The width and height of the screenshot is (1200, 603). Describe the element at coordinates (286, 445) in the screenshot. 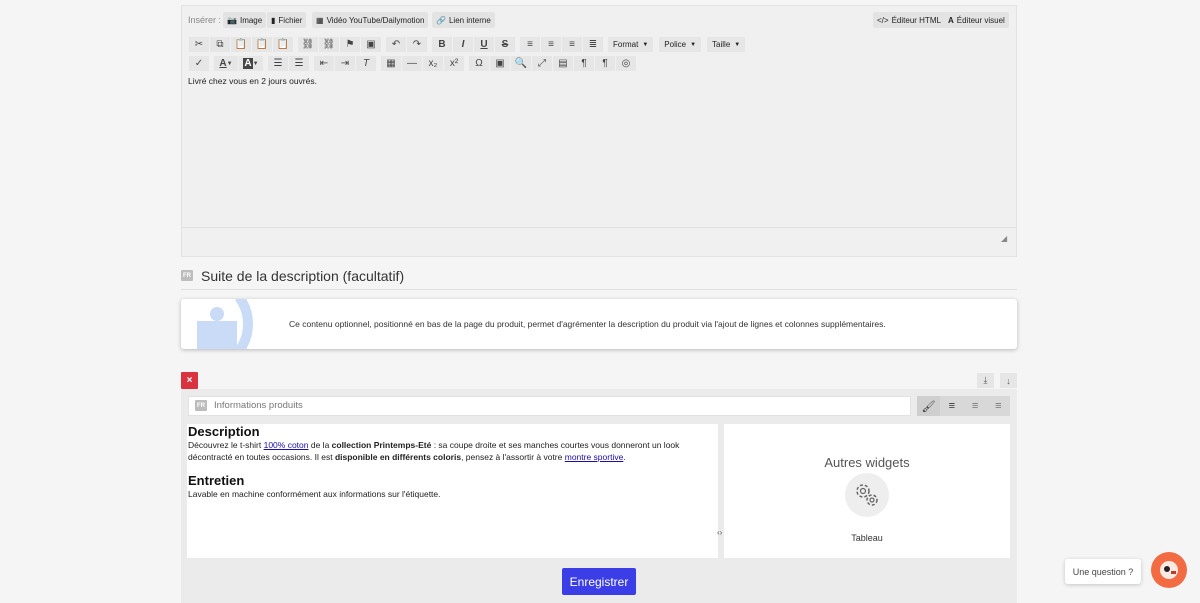

I see `cotton-link: 100% coton` at that location.